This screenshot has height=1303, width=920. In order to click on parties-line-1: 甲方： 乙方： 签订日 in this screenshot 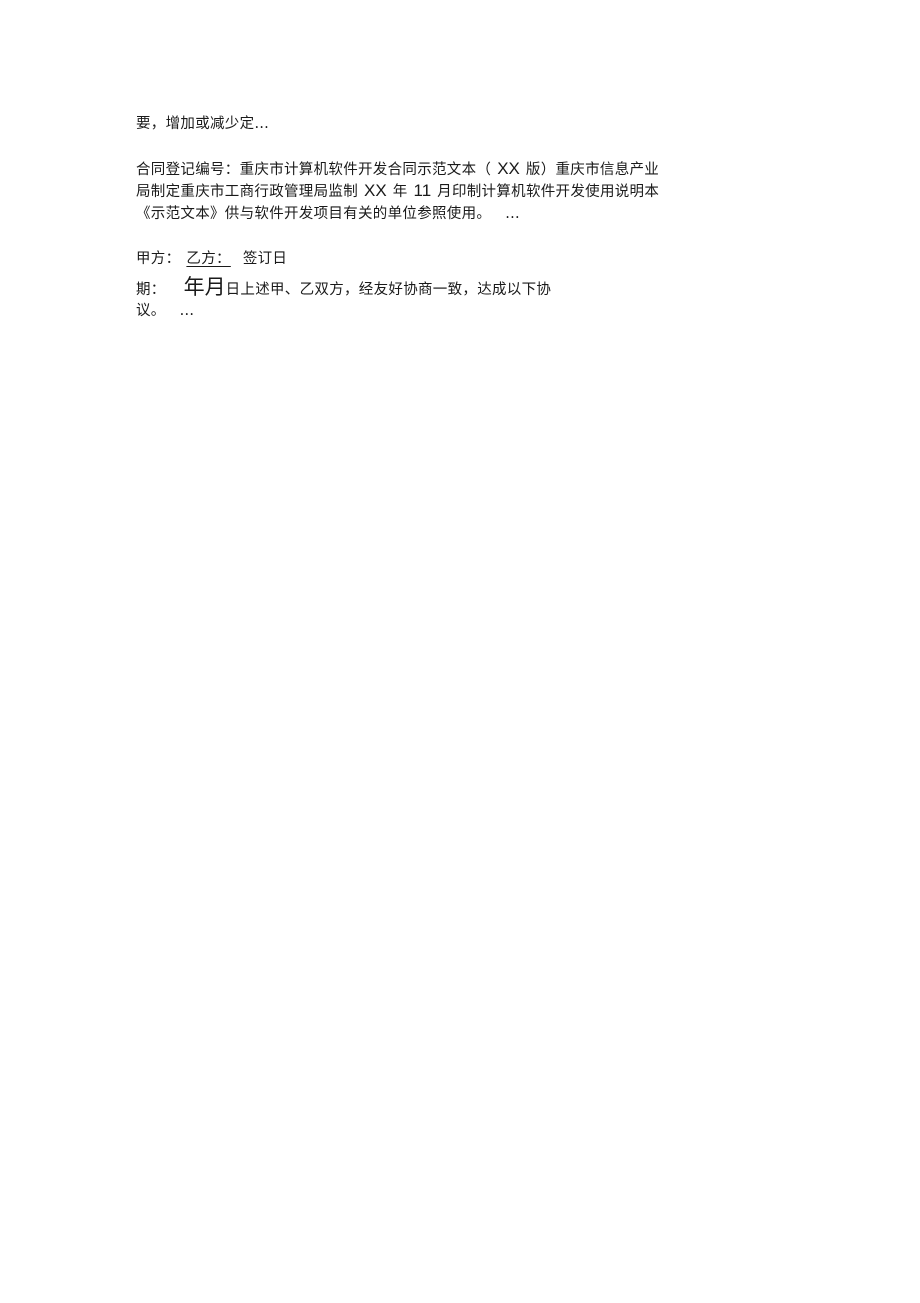, I will do `click(211, 259)`.